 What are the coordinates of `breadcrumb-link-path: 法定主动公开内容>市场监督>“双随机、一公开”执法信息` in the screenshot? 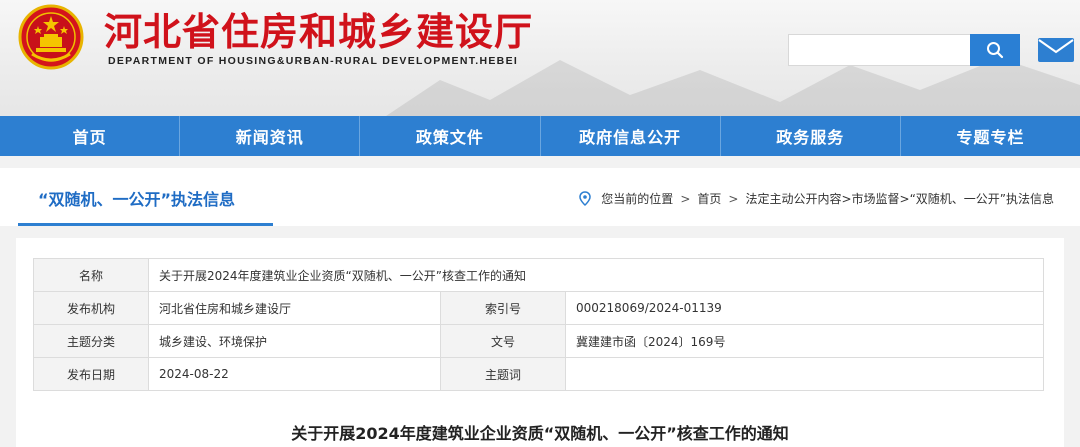 It's located at (899, 198).